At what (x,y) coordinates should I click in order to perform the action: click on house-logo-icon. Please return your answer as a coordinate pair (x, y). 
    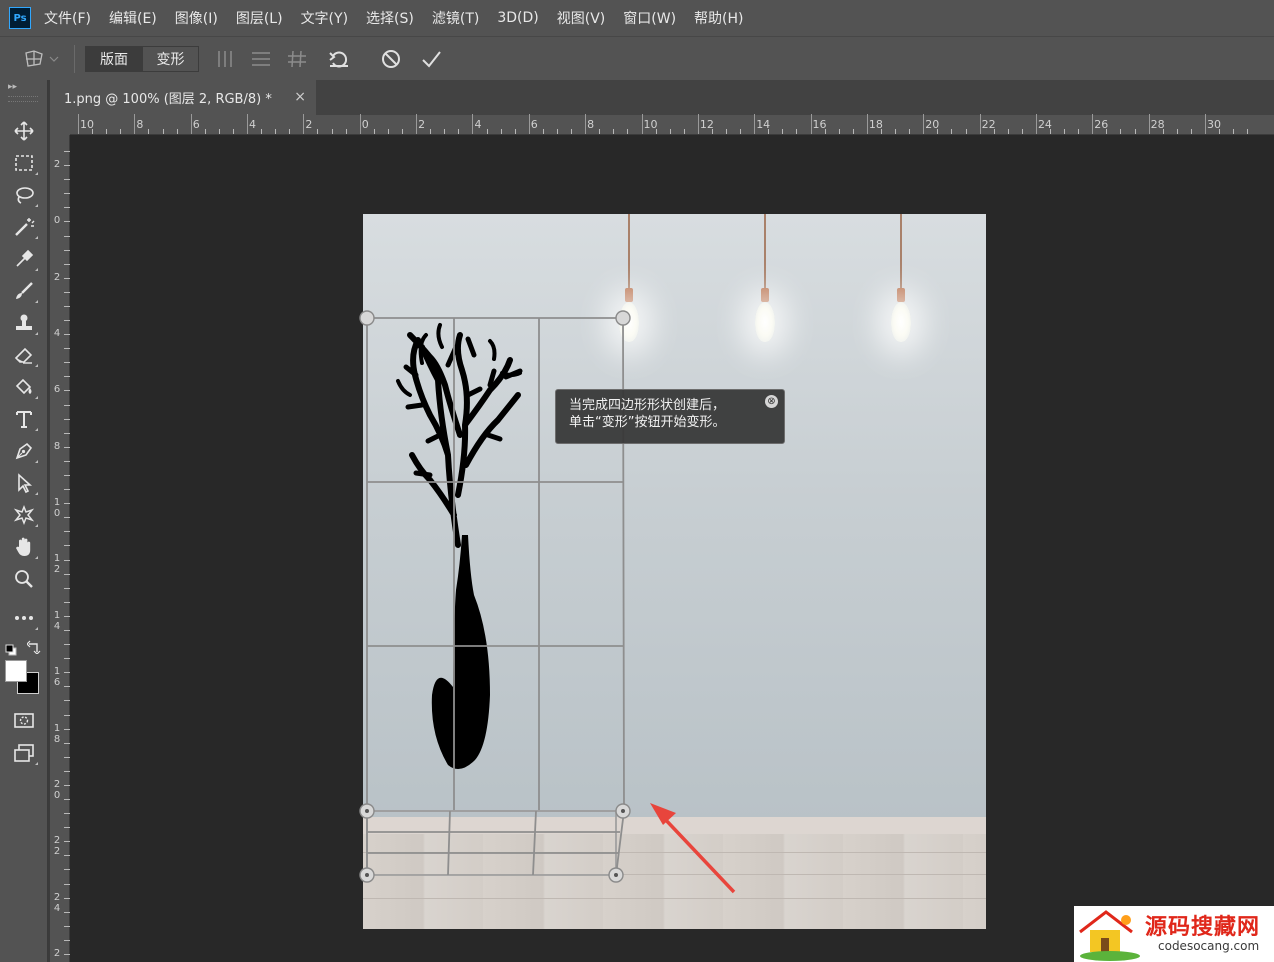
    Looking at the image, I should click on (1109, 935).